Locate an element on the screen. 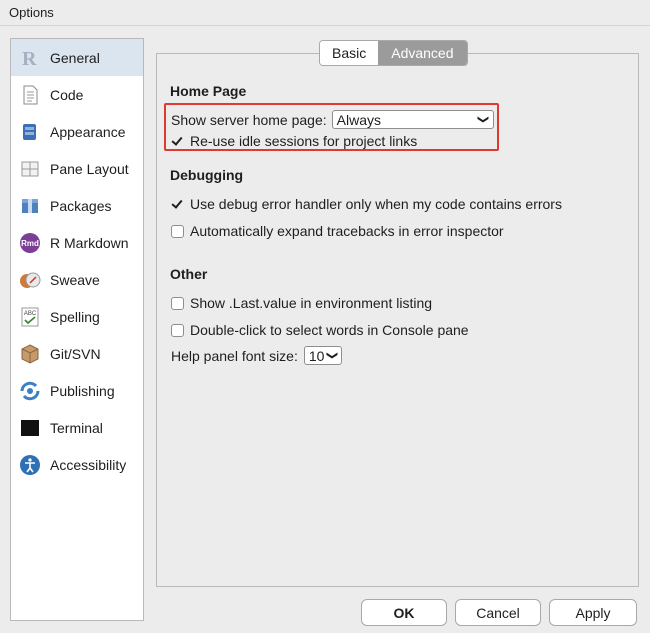  sidebar-item-label: Accessibility is located at coordinates (88, 464).